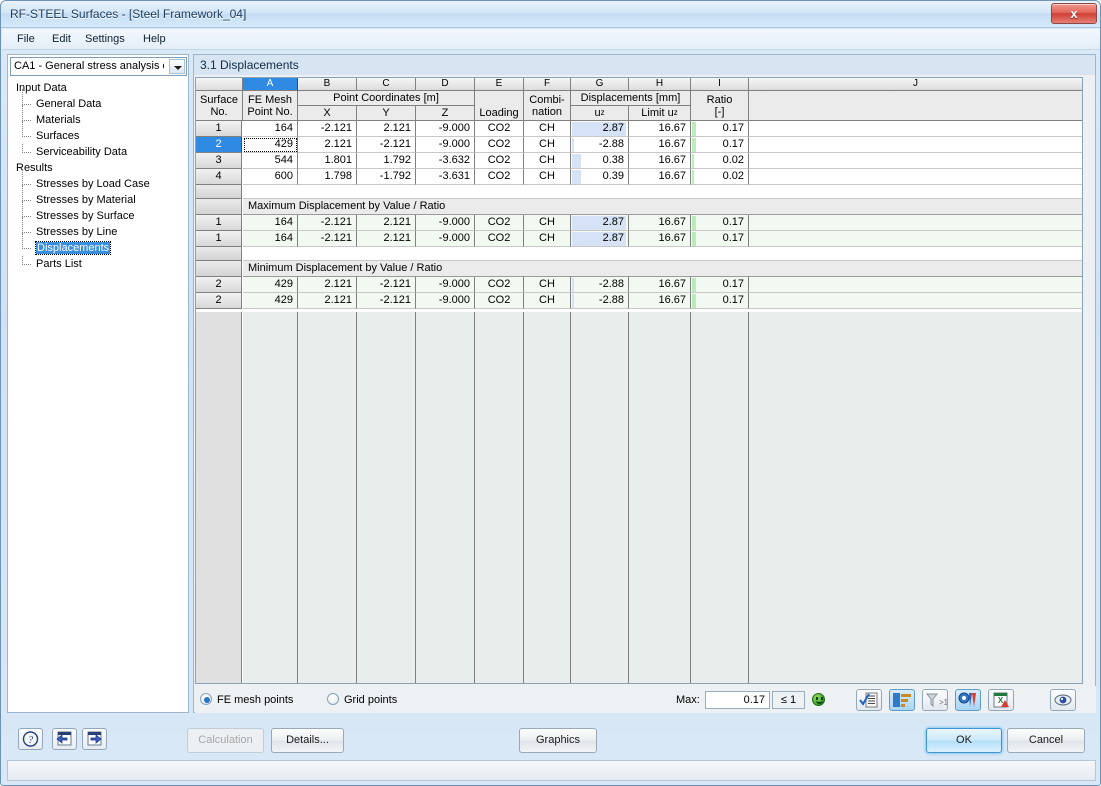  I want to click on analysis-case-select: CA1 - General stress analysis of, so click(98, 66).